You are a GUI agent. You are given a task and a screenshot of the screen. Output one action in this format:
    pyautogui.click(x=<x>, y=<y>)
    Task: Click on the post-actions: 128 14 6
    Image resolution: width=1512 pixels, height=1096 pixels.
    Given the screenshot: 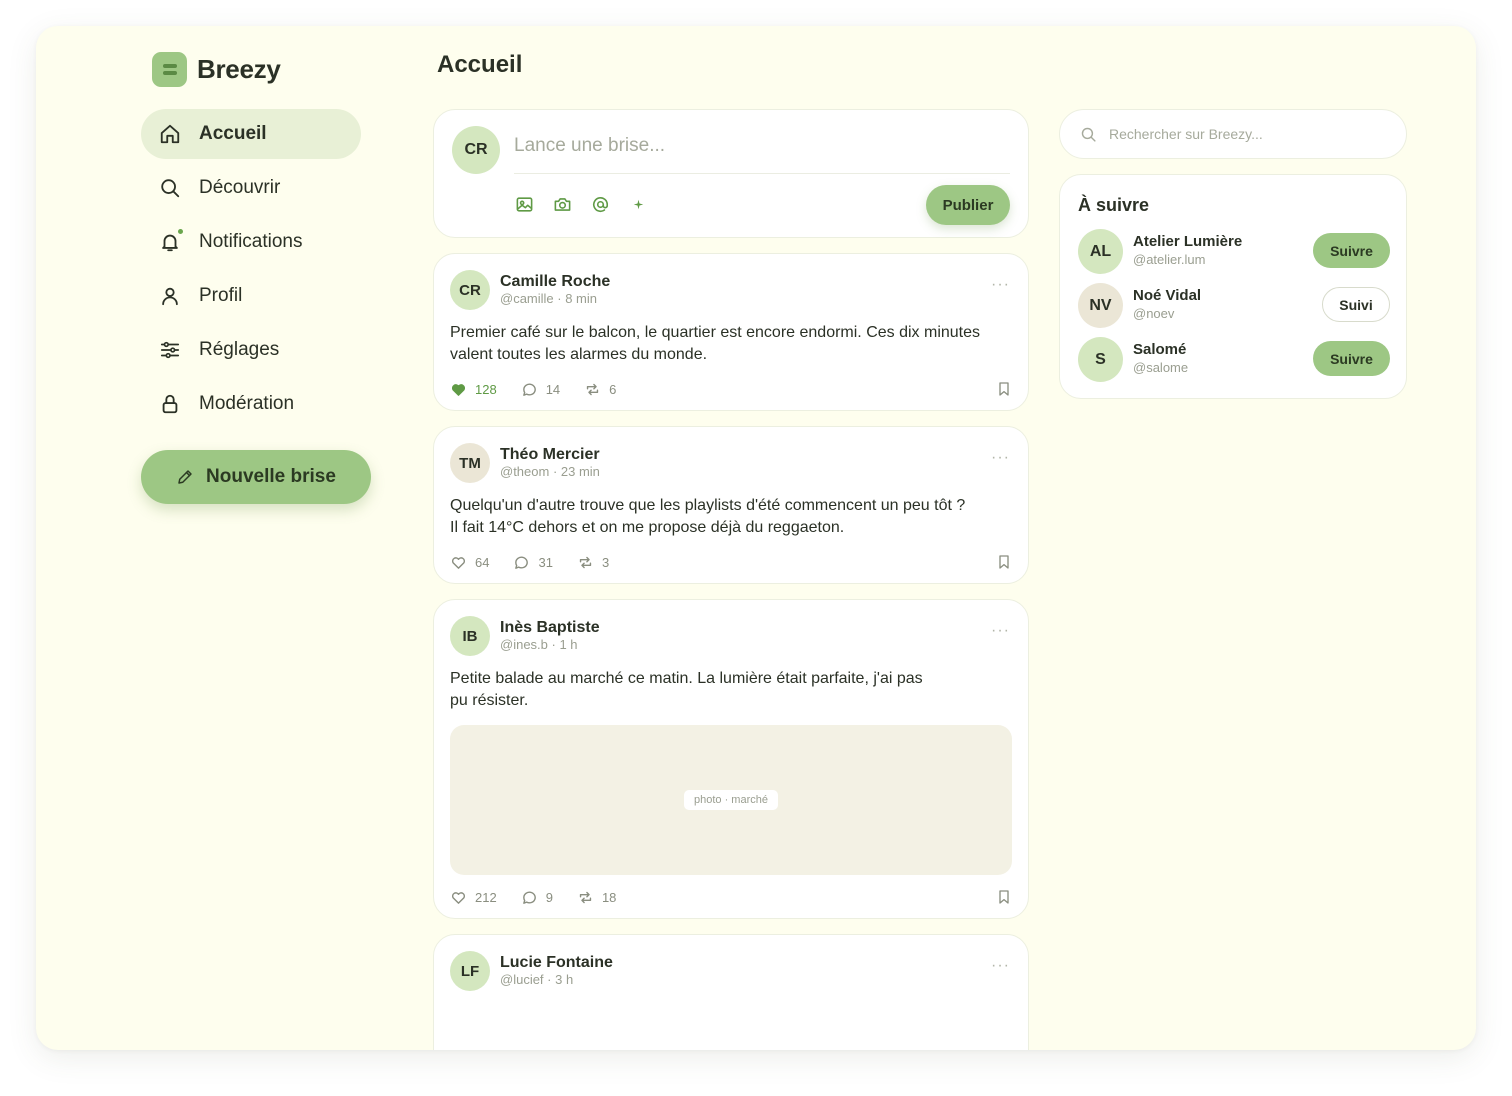 What is the action you would take?
    pyautogui.click(x=545, y=389)
    